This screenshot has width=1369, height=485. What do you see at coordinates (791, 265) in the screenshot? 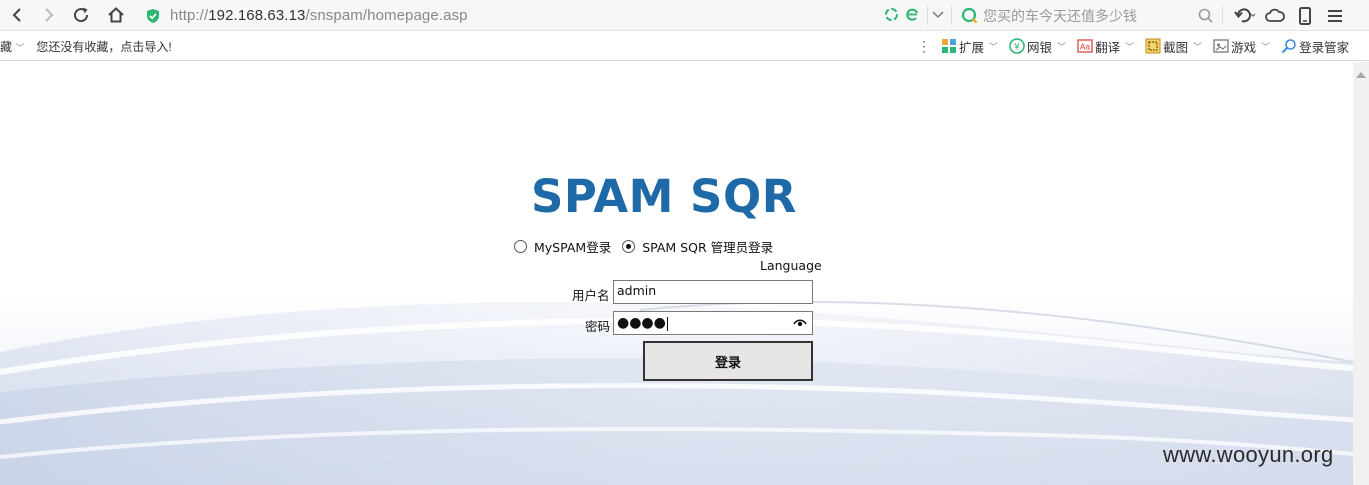
I see `language-link: Language` at bounding box center [791, 265].